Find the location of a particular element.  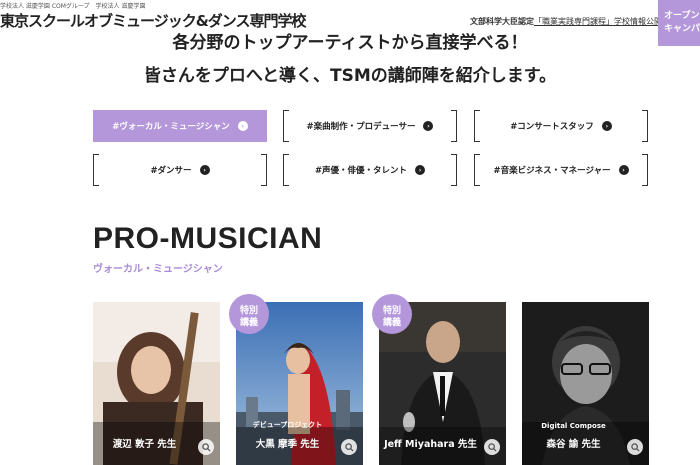

instructor-name: 渡辺 敦子 先生 is located at coordinates (144, 444).